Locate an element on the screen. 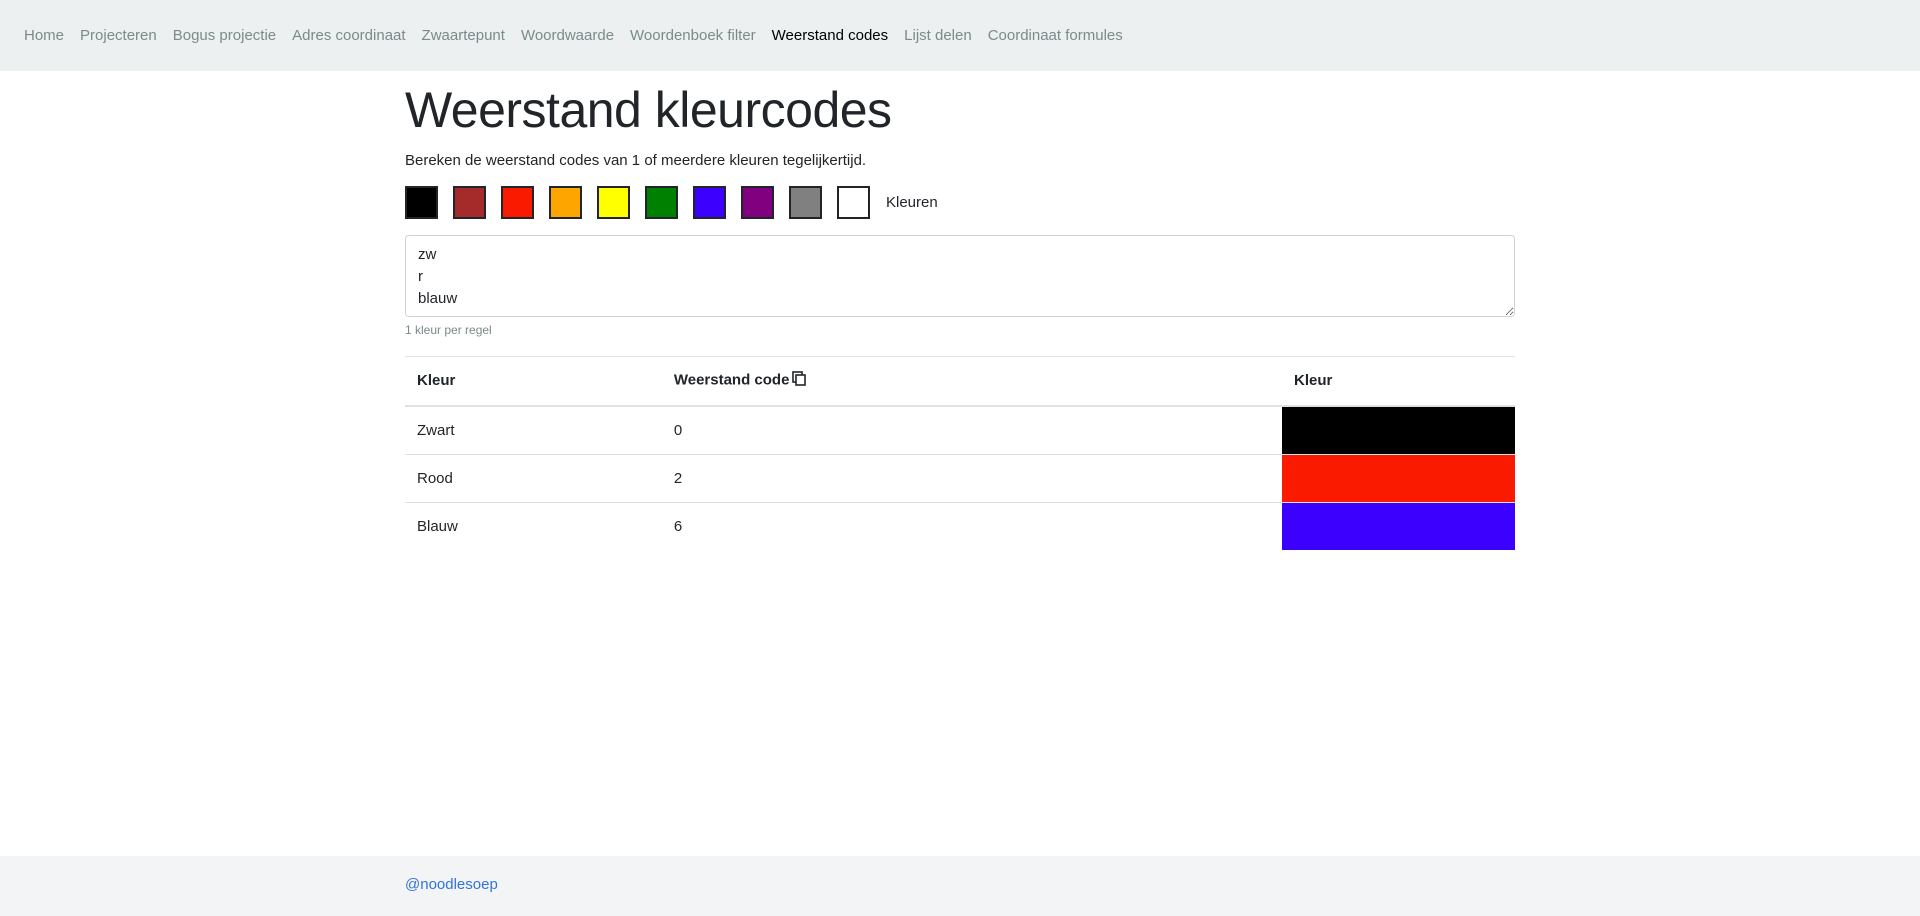 The image size is (1920, 916). swatch-gray is located at coordinates (805, 202).